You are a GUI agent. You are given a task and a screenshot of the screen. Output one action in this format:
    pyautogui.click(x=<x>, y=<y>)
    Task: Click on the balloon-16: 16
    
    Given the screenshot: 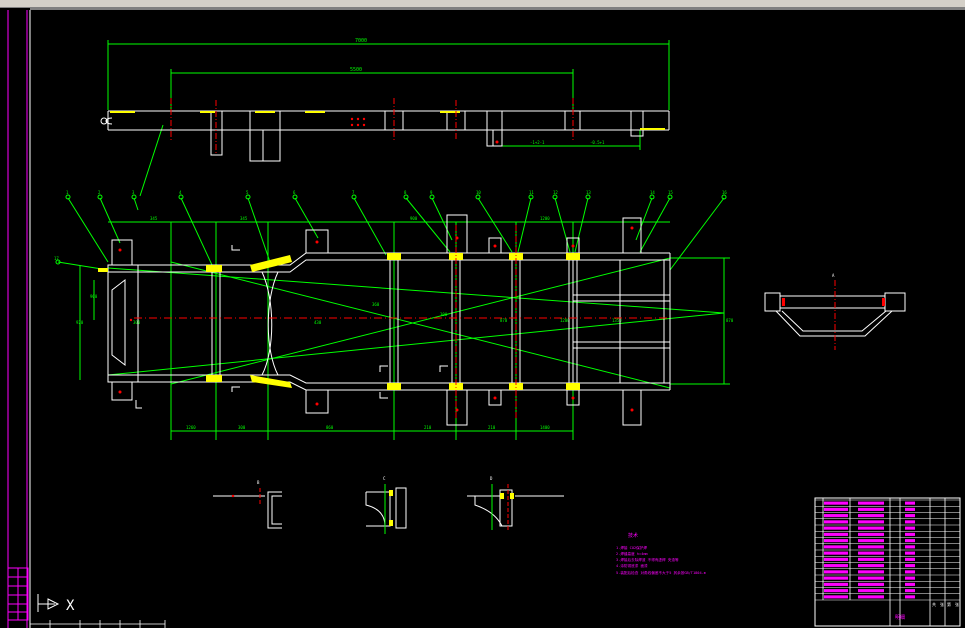 What is the action you would take?
    pyautogui.click(x=724, y=192)
    